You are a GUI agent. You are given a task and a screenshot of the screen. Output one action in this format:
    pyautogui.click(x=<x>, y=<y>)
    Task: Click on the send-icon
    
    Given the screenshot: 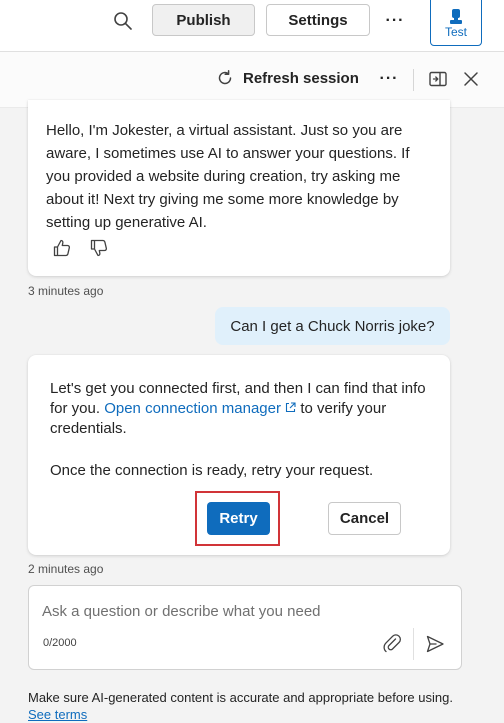 What is the action you would take?
    pyautogui.click(x=435, y=644)
    